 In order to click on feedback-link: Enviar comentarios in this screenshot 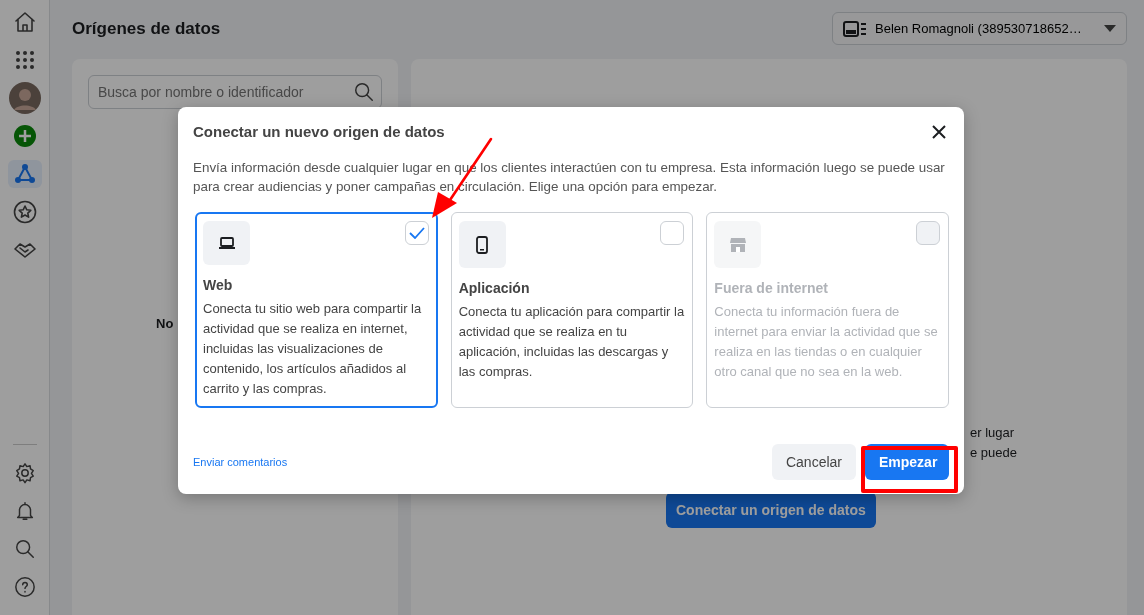, I will do `click(240, 462)`.